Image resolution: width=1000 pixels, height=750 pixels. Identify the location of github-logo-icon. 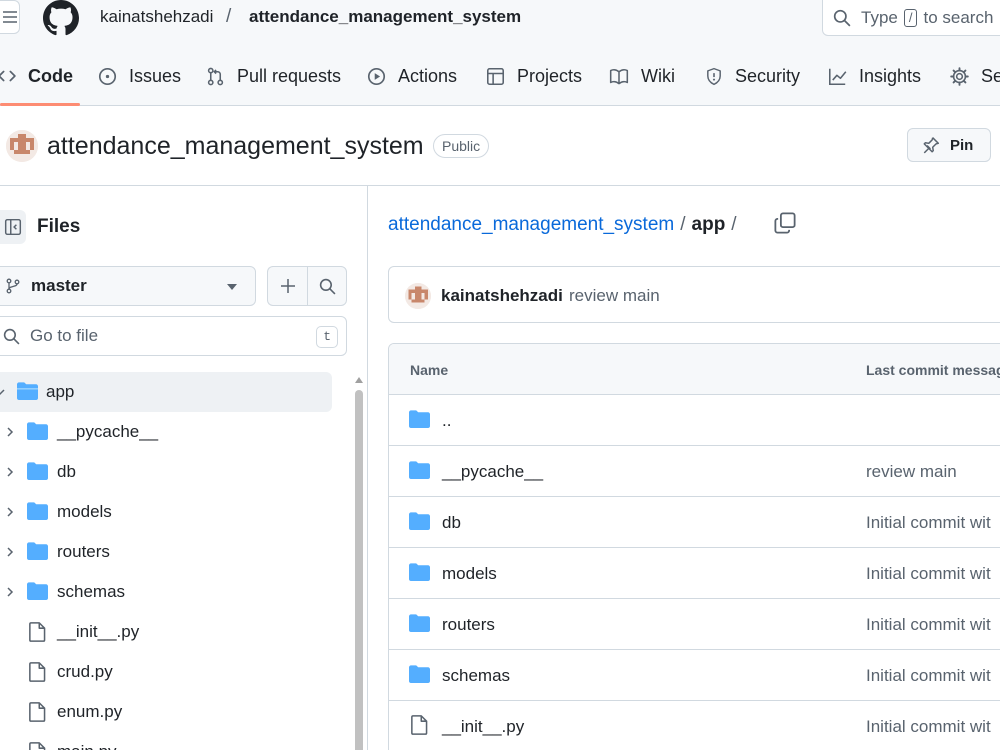
(61, 18).